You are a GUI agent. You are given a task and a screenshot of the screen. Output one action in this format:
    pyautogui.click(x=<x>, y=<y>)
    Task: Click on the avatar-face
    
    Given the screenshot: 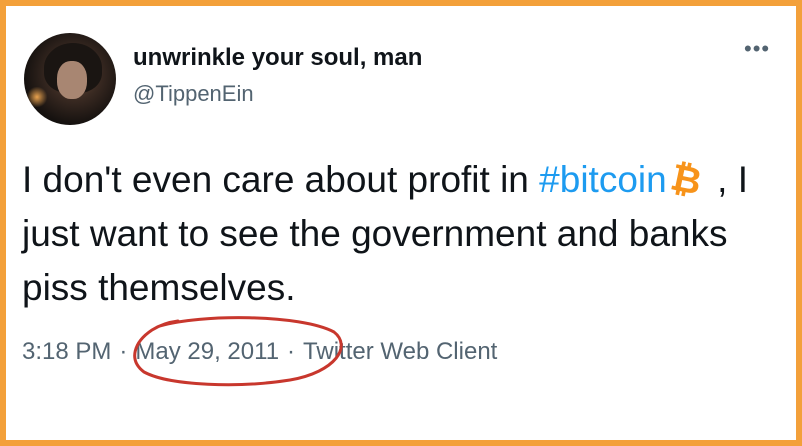 What is the action you would take?
    pyautogui.click(x=72, y=80)
    